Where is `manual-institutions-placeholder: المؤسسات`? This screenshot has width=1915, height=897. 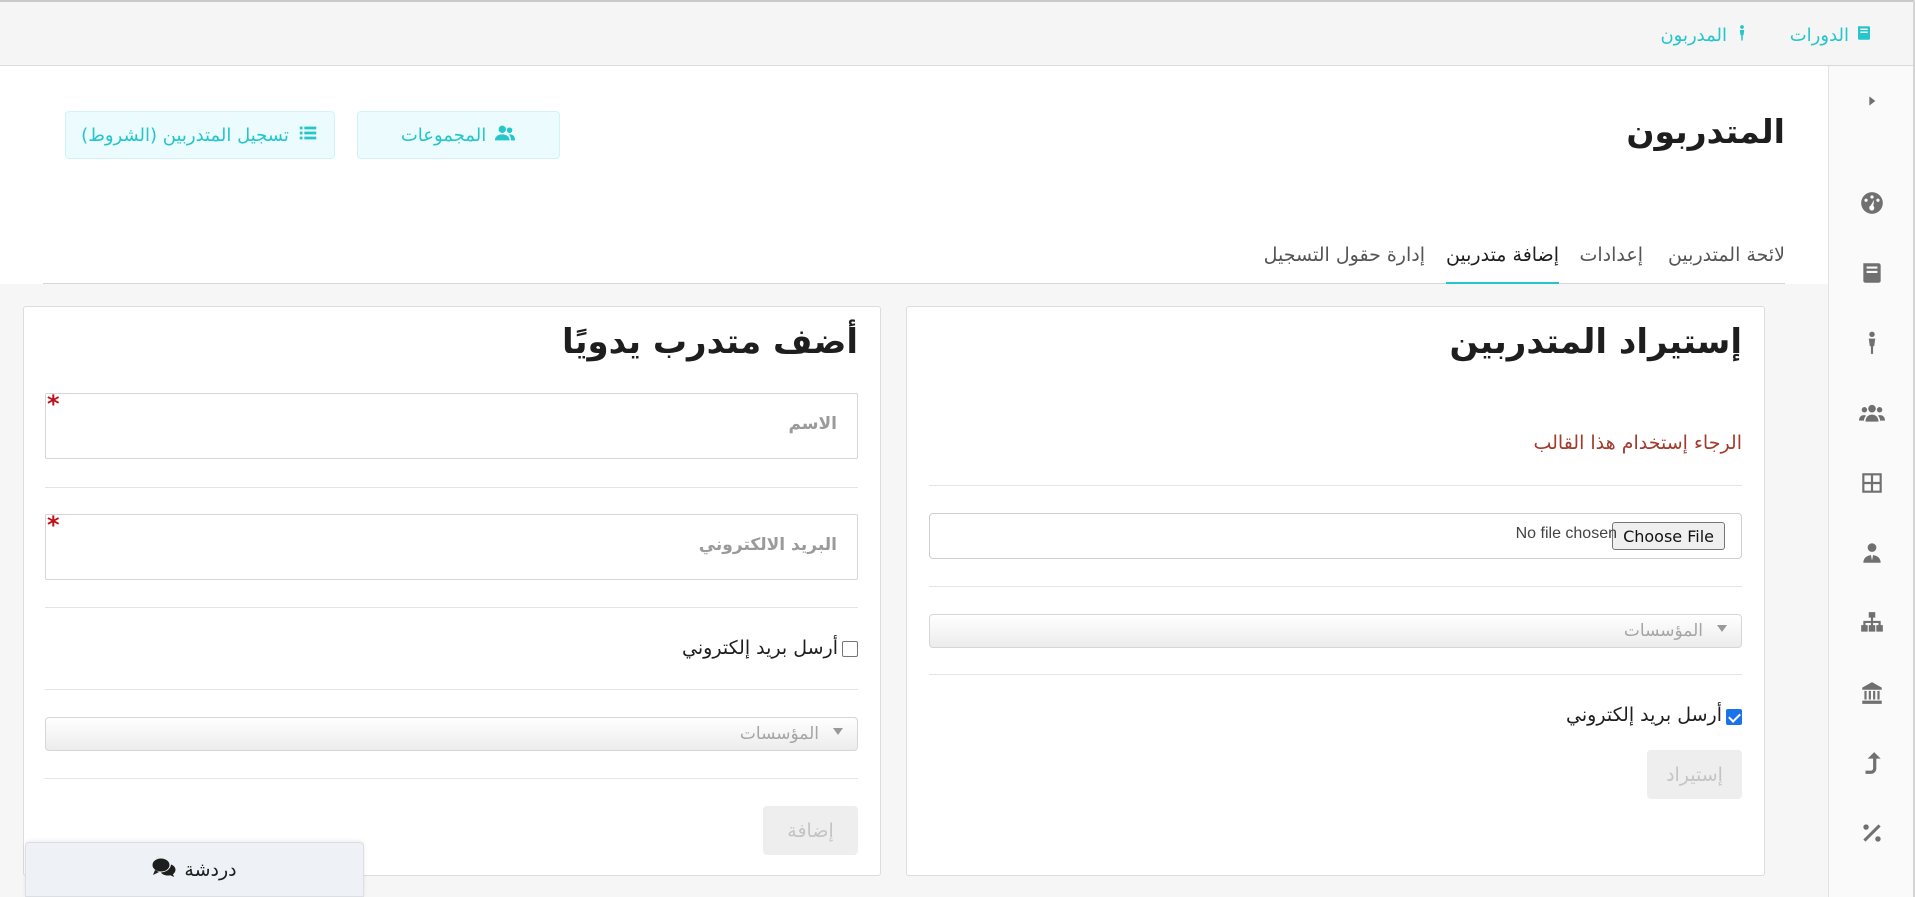 manual-institutions-placeholder: المؤسسات is located at coordinates (779, 734).